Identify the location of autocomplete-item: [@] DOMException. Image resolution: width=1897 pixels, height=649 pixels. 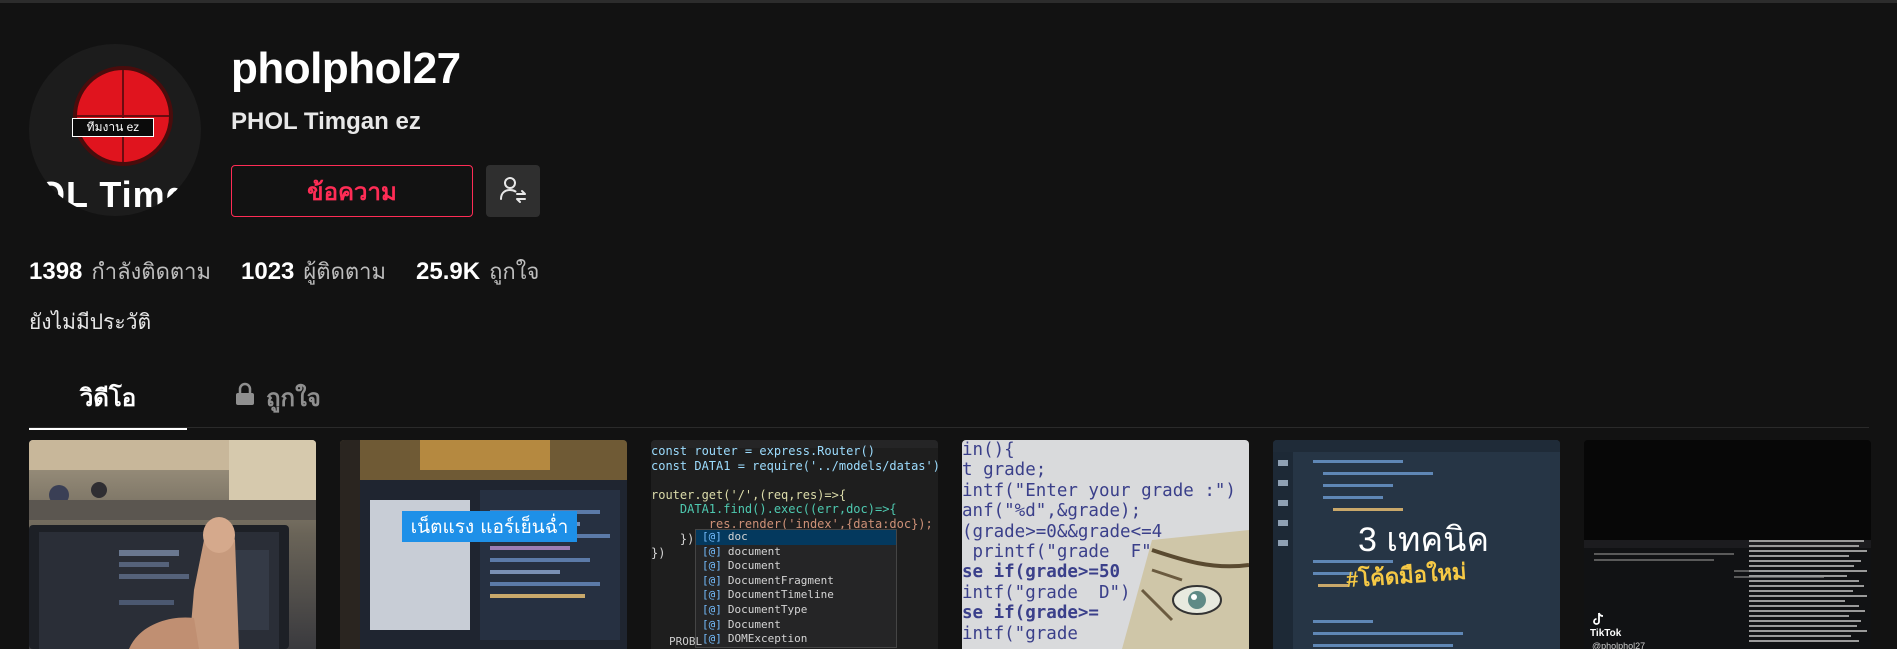
(796, 639).